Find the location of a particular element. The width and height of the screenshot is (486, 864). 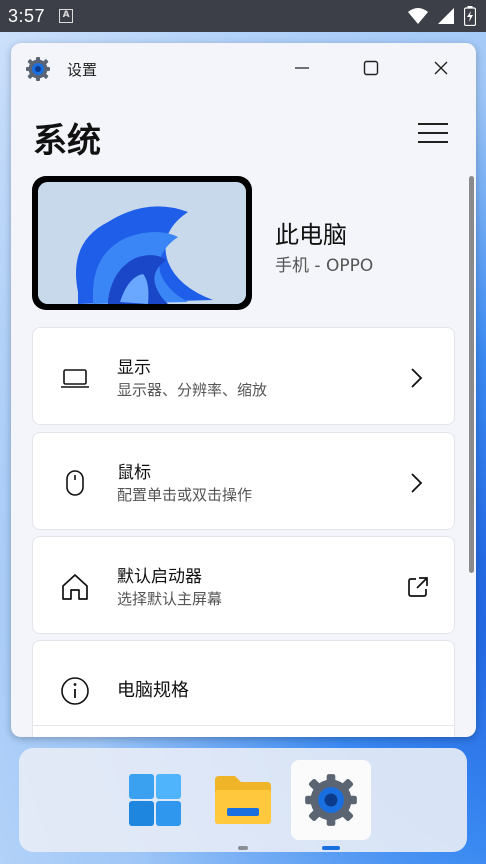

card-subtitle: 配置单击或双击操作 is located at coordinates (185, 495).